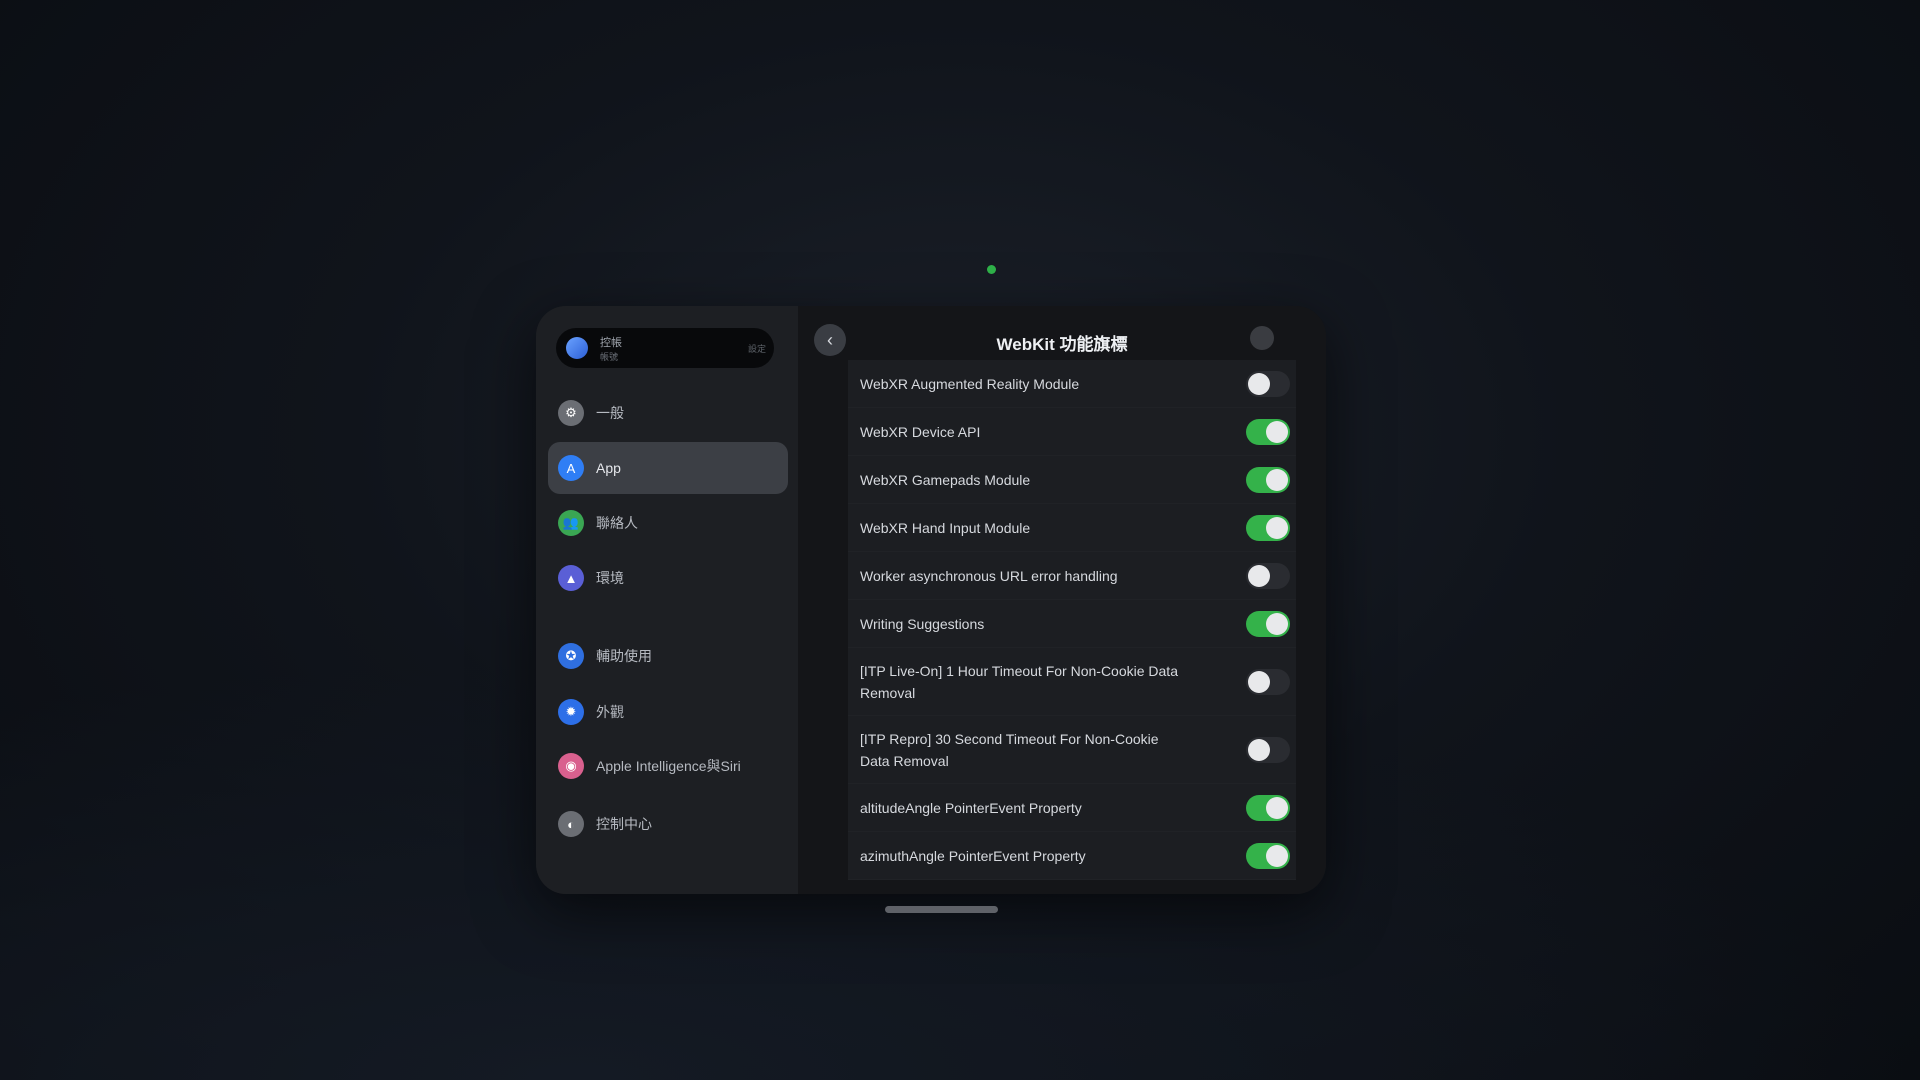 This screenshot has height=1080, width=1920. What do you see at coordinates (920, 431) in the screenshot?
I see `row-label: WebXR Device API` at bounding box center [920, 431].